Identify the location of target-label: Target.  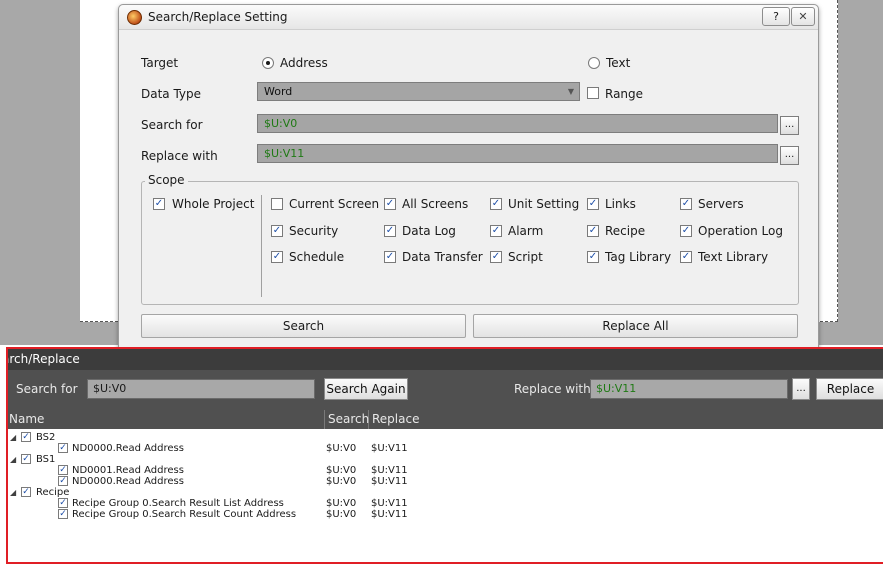
(160, 63).